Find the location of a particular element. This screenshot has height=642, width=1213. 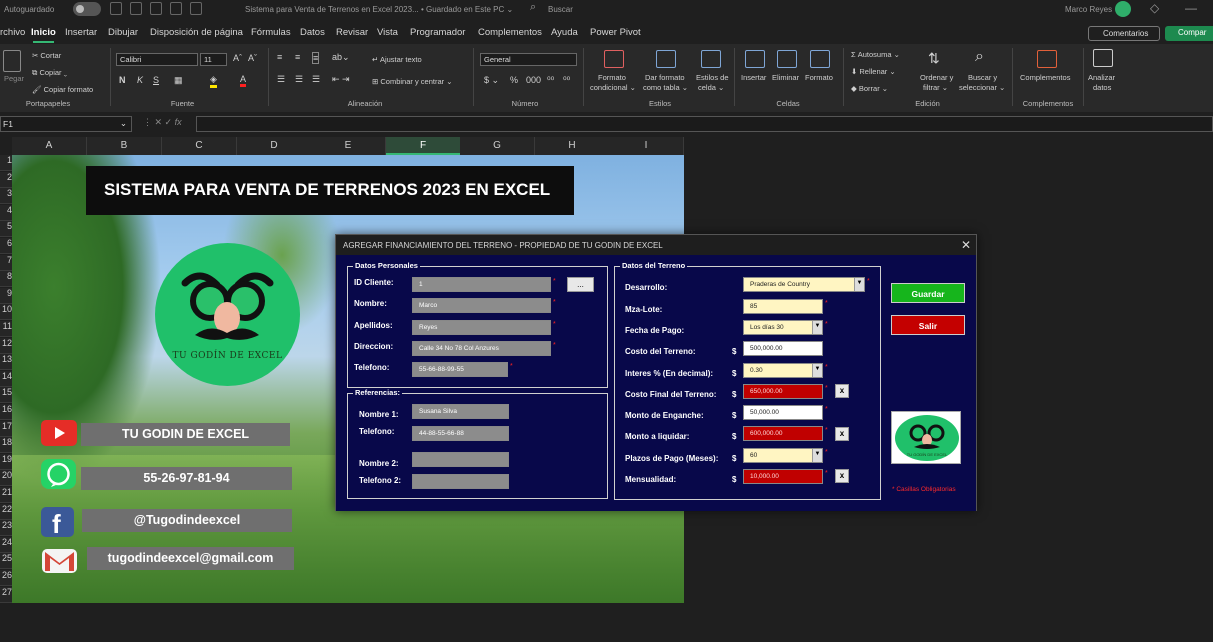

apellidos-field: Reyes is located at coordinates (481, 327).